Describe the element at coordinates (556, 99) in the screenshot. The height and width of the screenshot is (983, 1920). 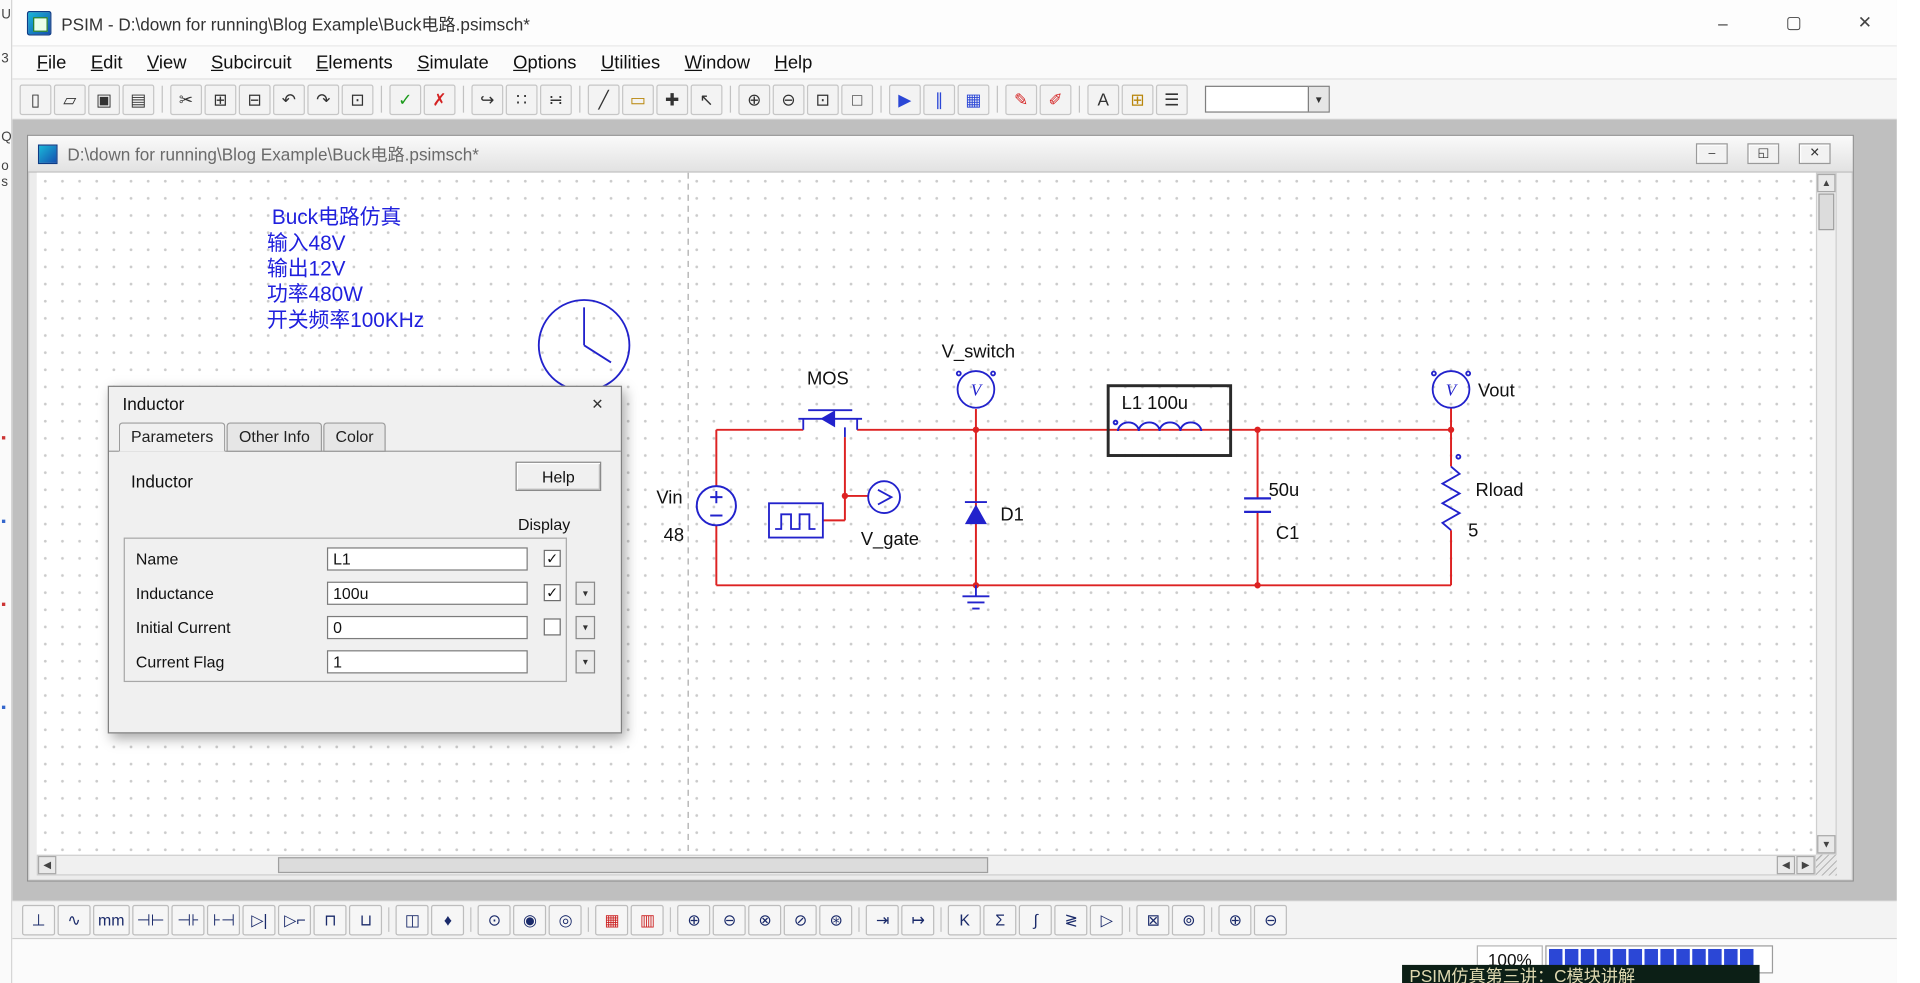
I see `assign-node-button: ∺` at that location.